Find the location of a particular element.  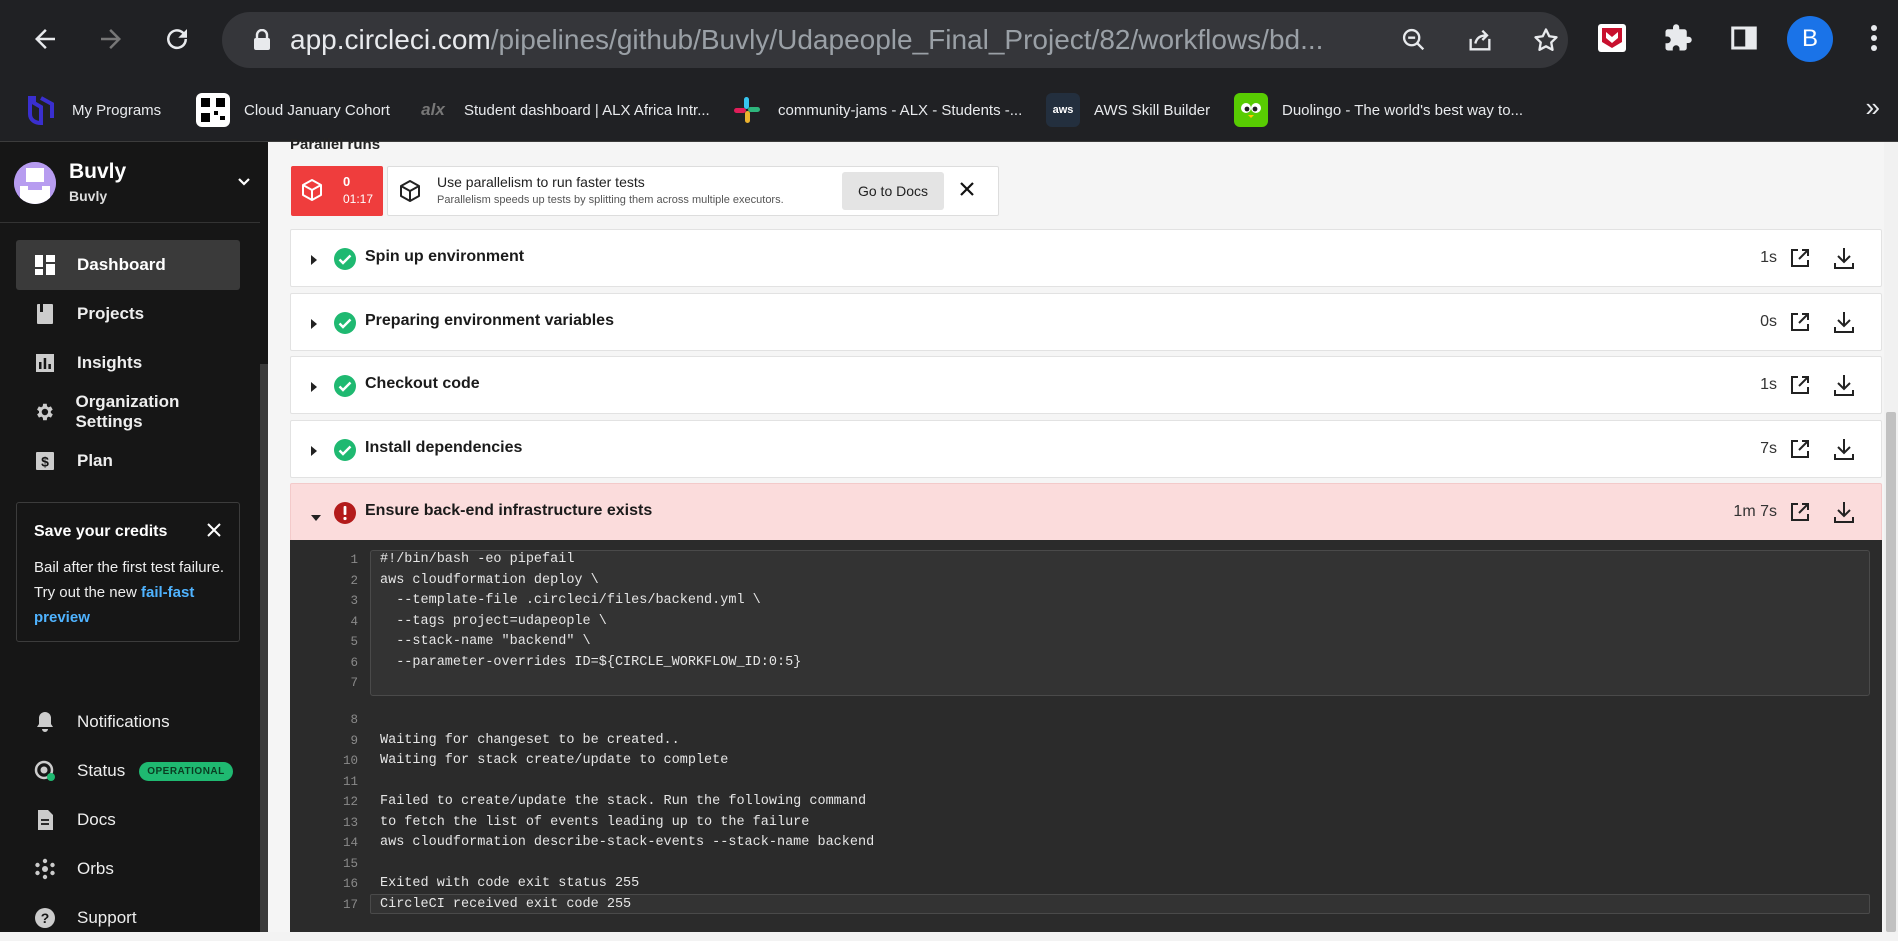

step-duration: 0s is located at coordinates (1768, 321).